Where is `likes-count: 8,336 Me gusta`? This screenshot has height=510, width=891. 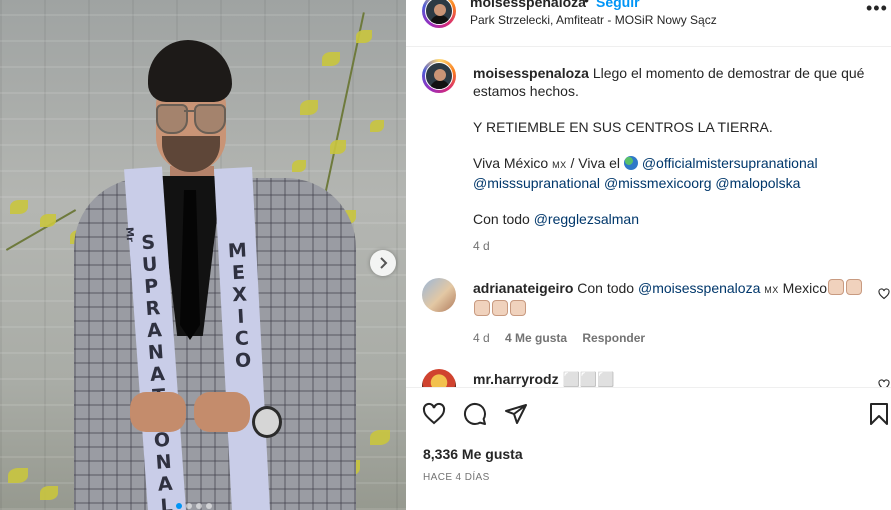
likes-count: 8,336 Me gusta is located at coordinates (473, 454).